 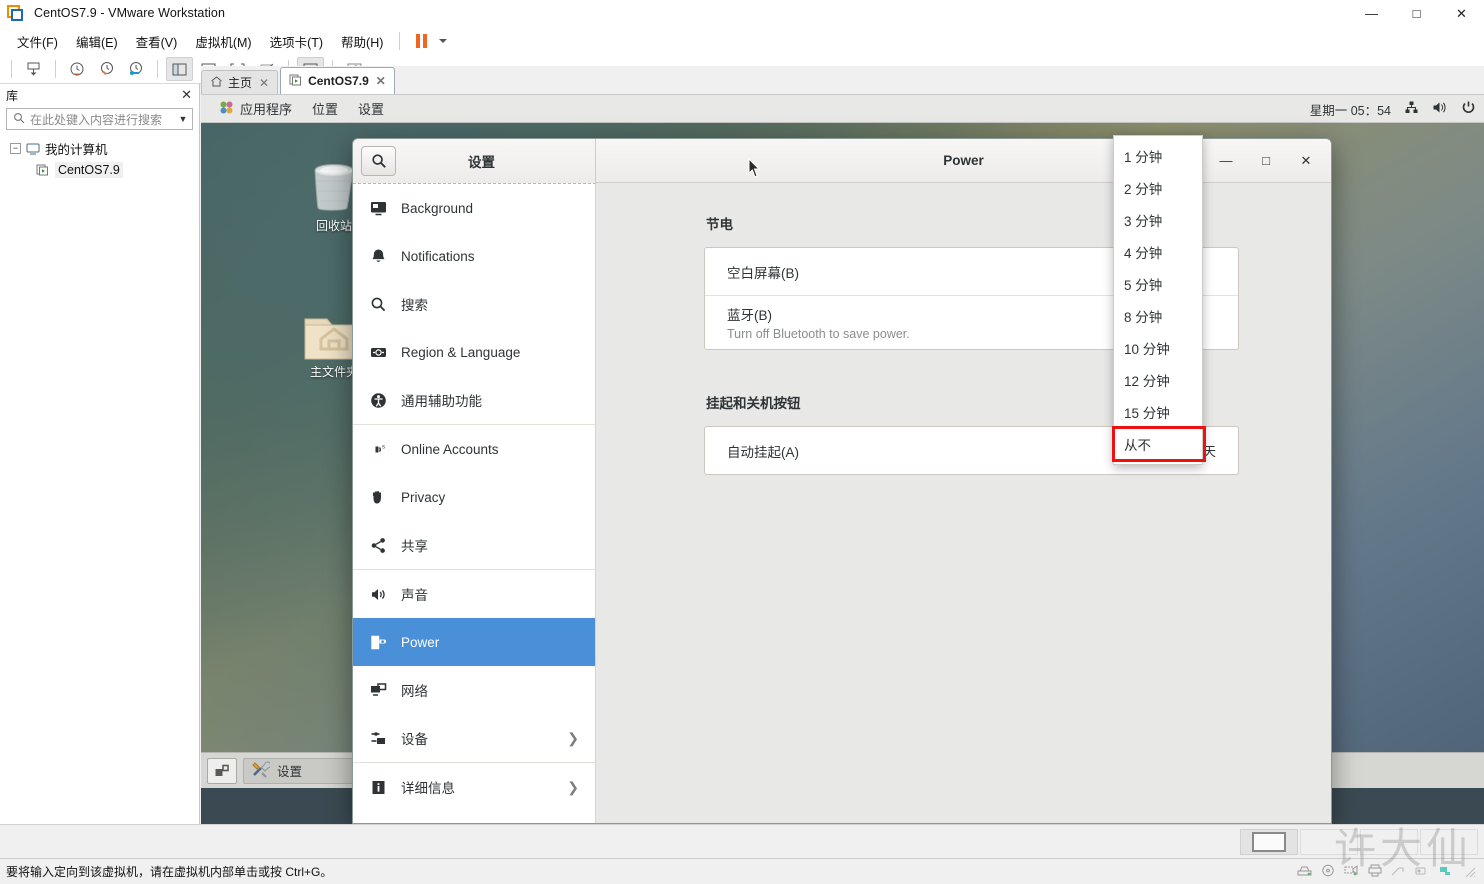 What do you see at coordinates (1398, 872) in the screenshot?
I see `usb-icon` at bounding box center [1398, 872].